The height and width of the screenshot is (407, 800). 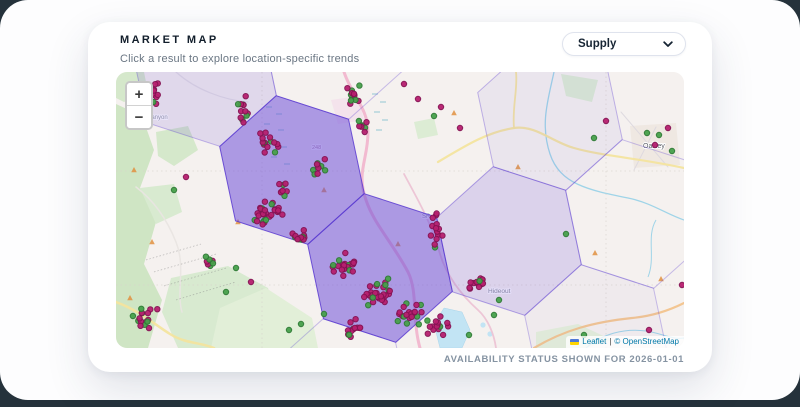 What do you see at coordinates (646, 341) in the screenshot?
I see `openstreetmap-link: © OpenStreetMap` at bounding box center [646, 341].